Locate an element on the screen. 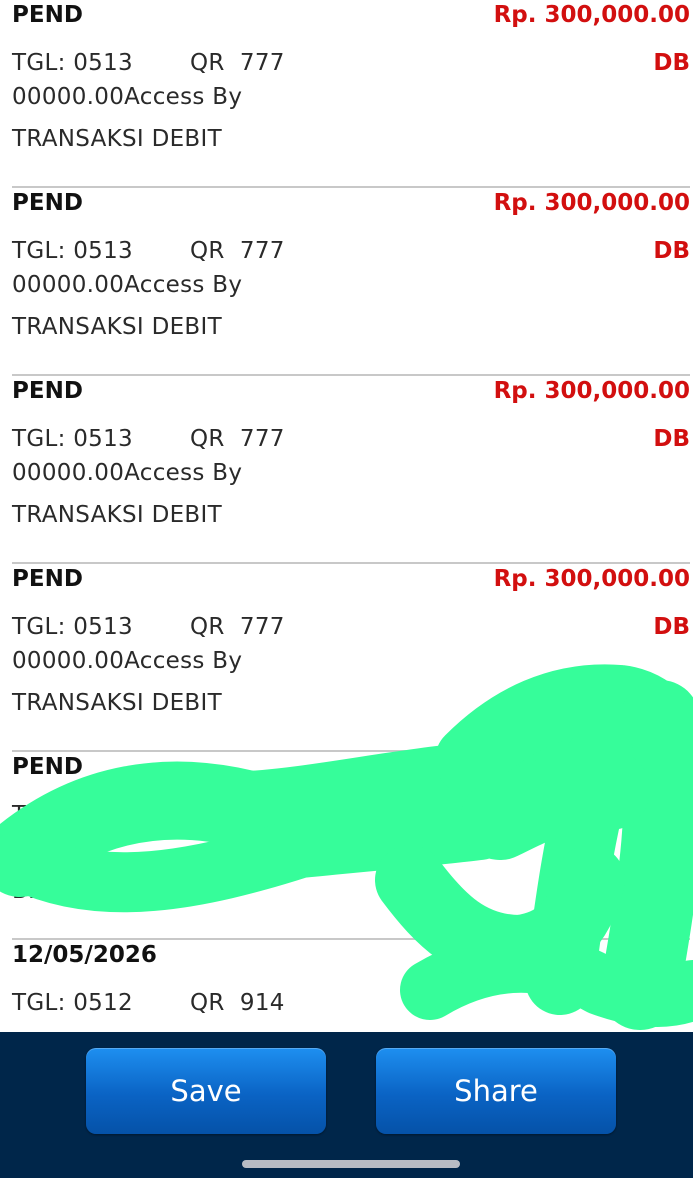 Image resolution: width=693 pixels, height=1178 pixels. home-indicator is located at coordinates (351, 1164).